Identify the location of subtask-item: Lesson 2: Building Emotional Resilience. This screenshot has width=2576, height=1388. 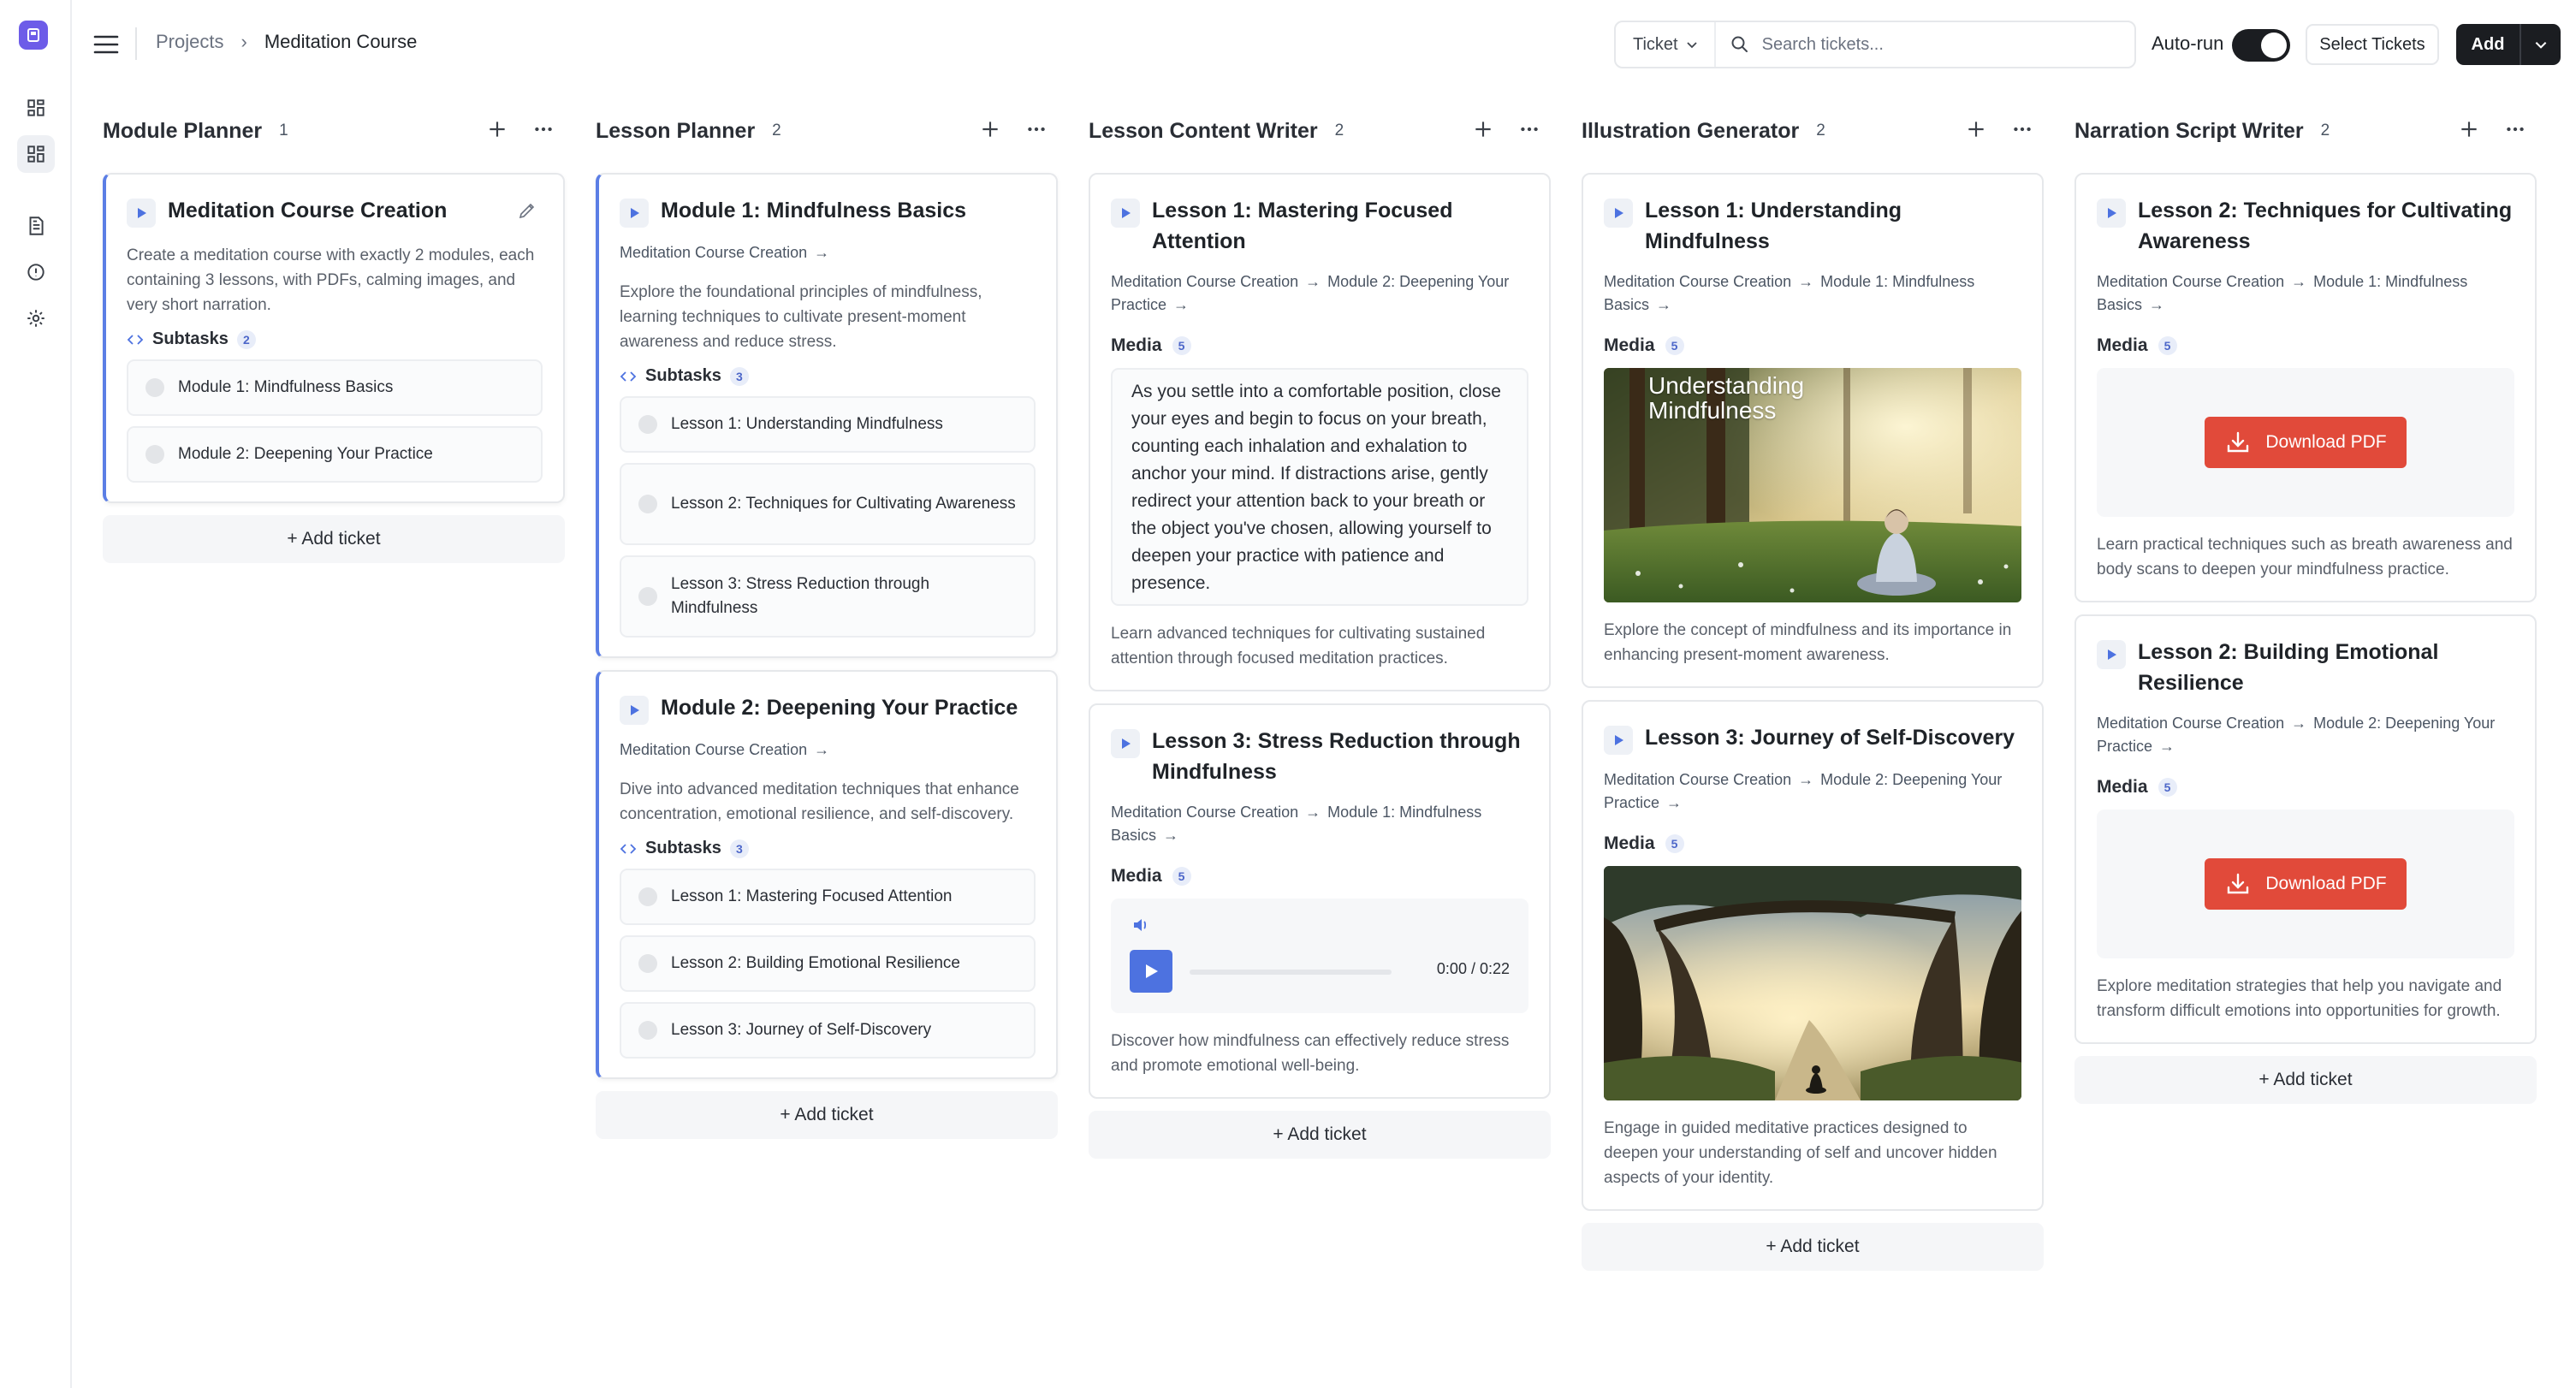
(828, 963).